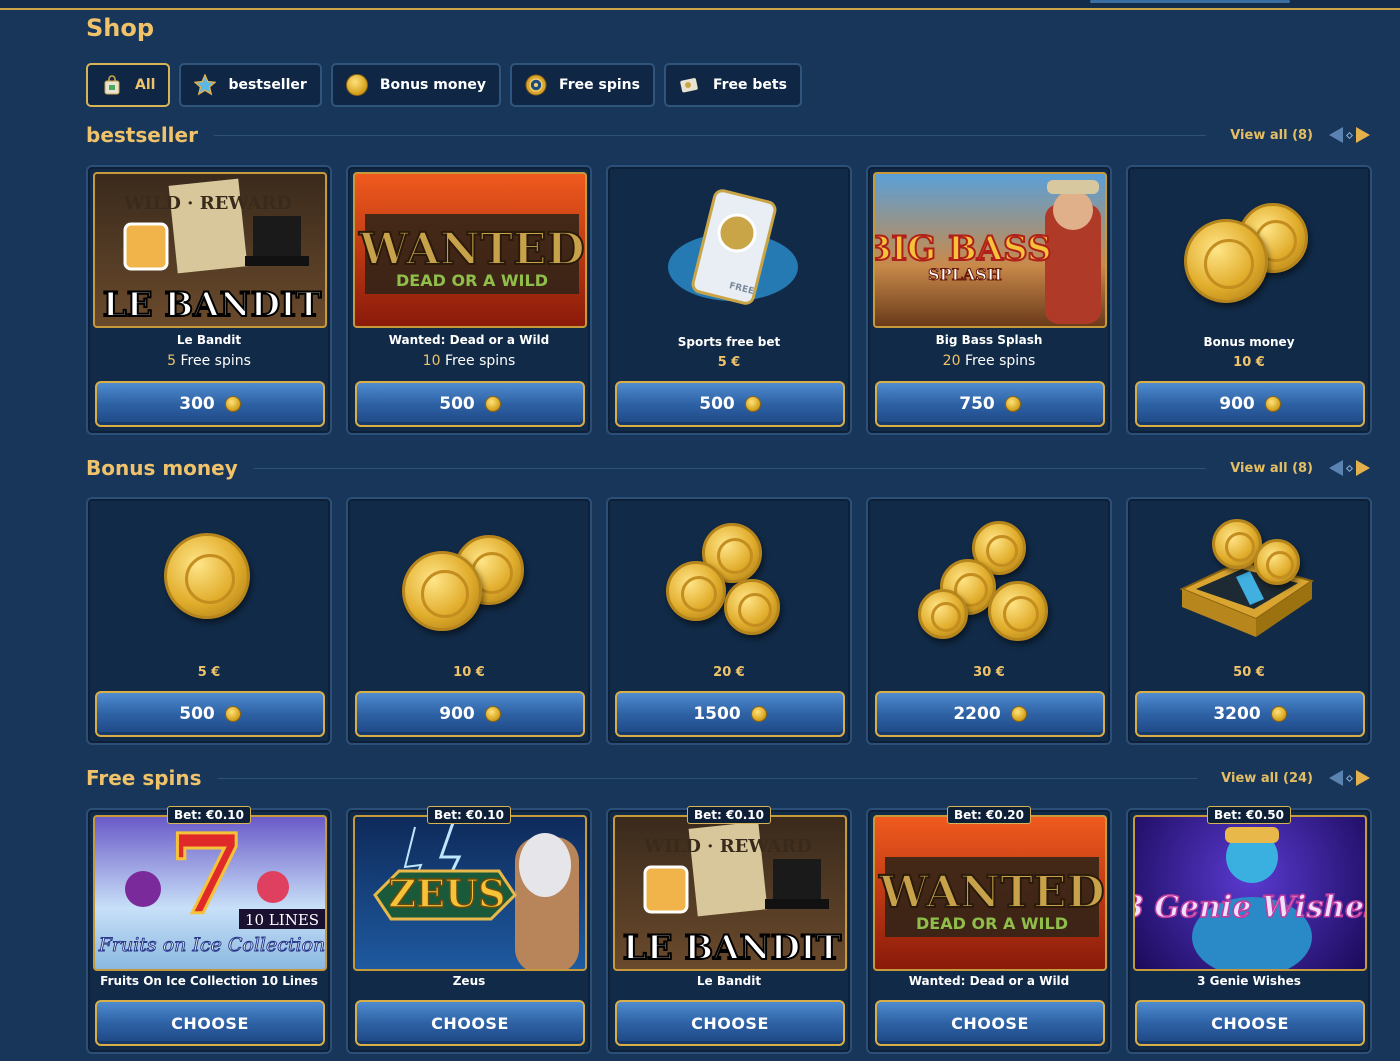 Image resolution: width=1400 pixels, height=1061 pixels. I want to click on art-sub: SPLASH, so click(965, 274).